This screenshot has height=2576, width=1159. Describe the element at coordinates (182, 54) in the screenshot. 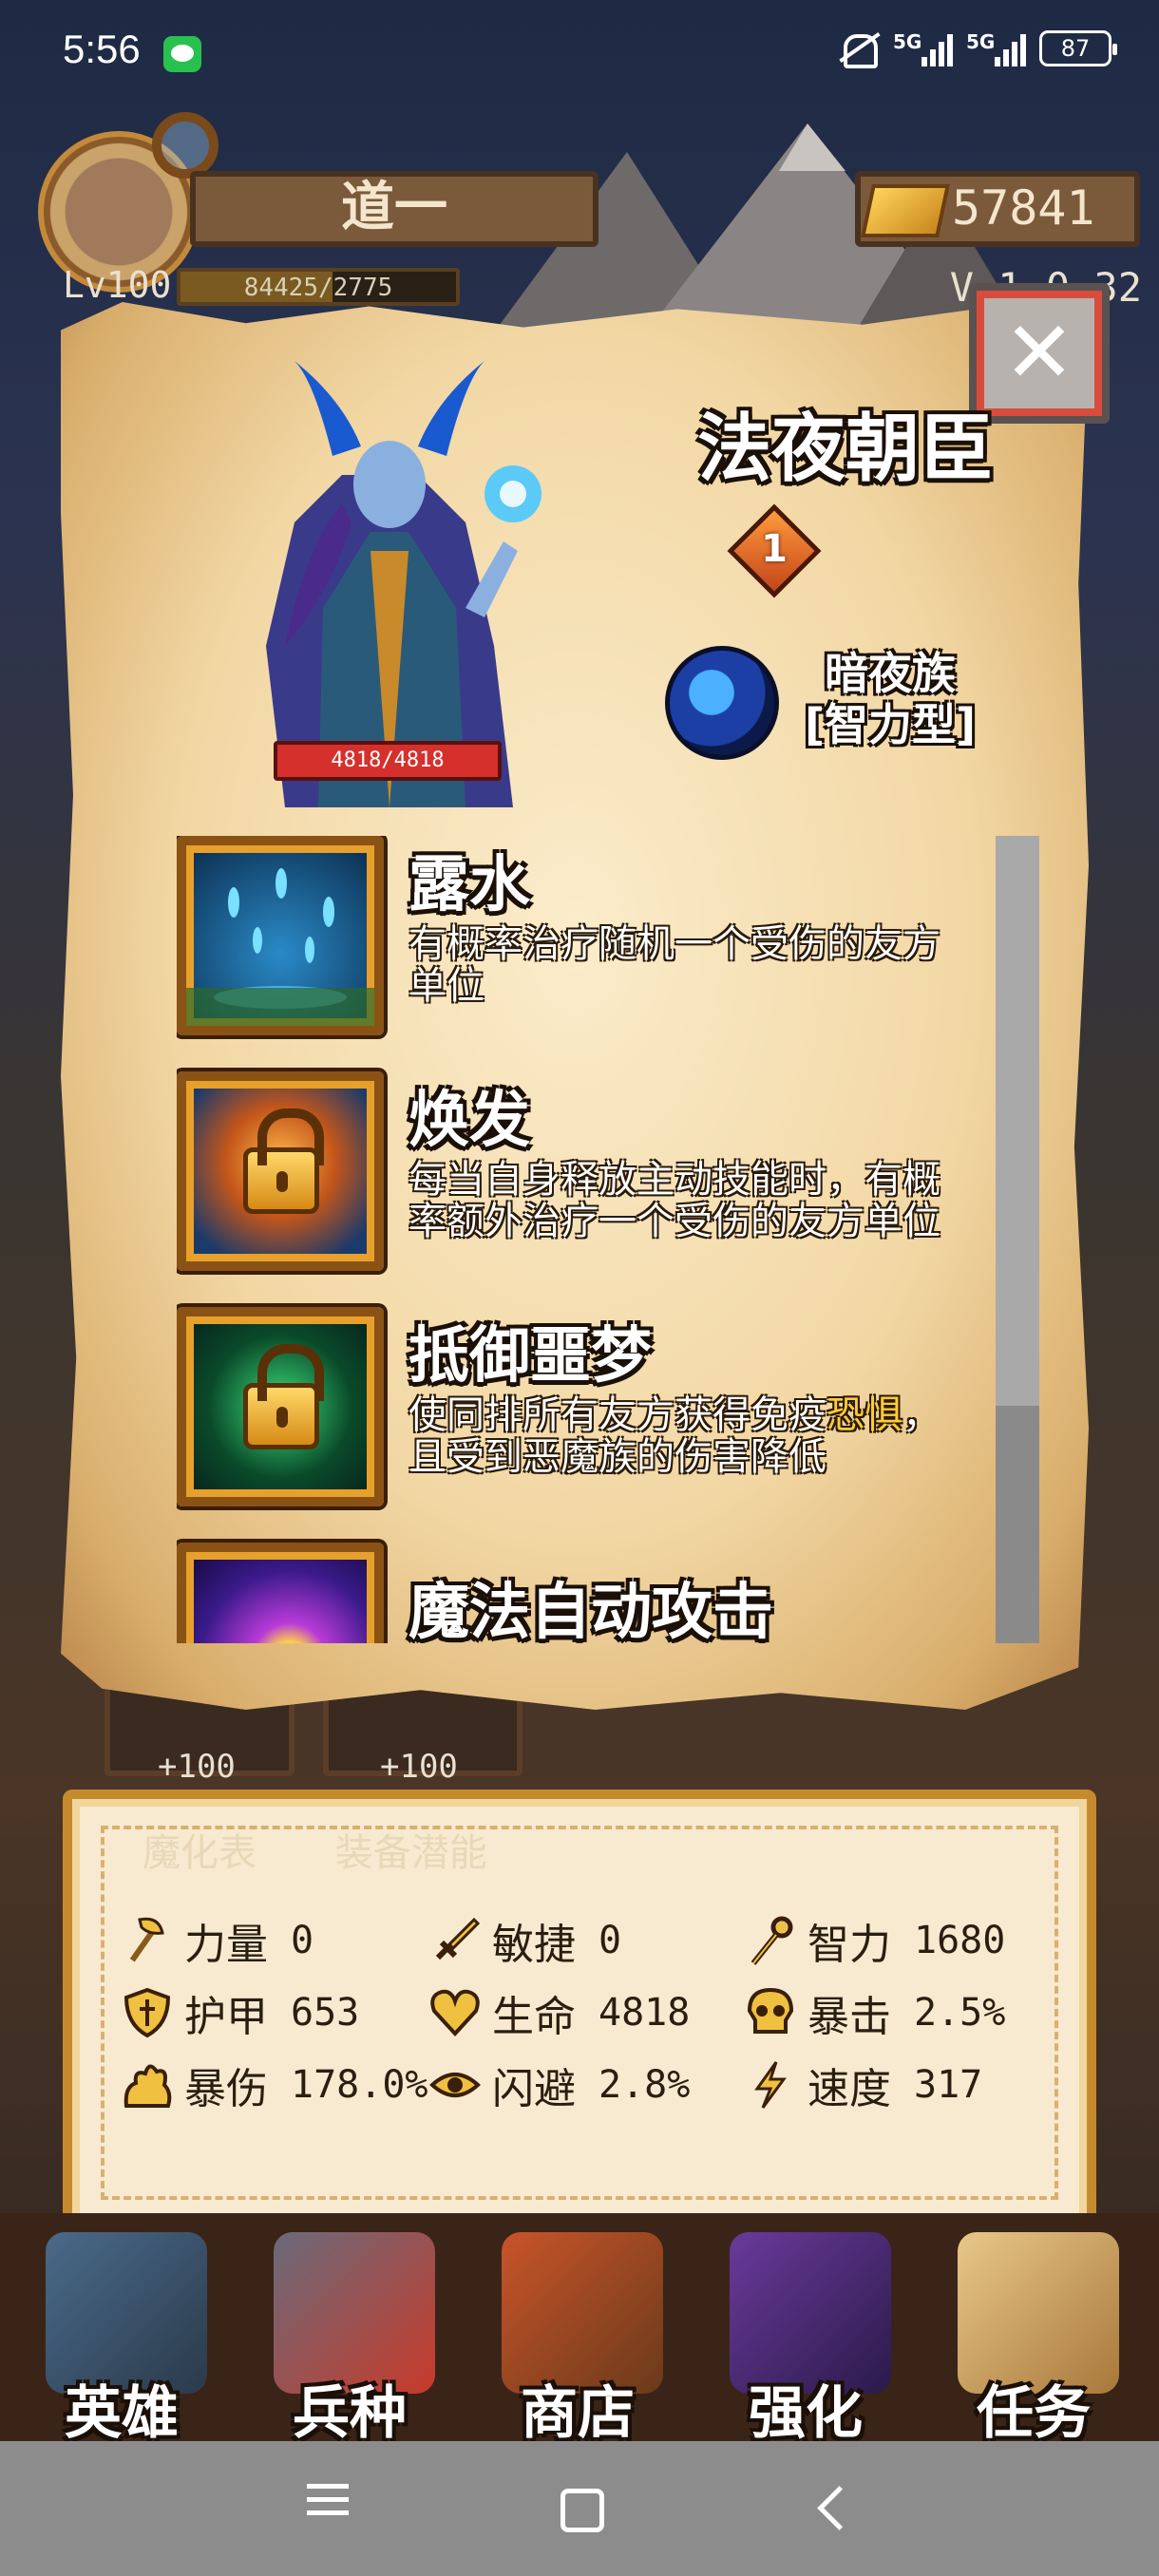

I see `wechat-notification-icon` at that location.